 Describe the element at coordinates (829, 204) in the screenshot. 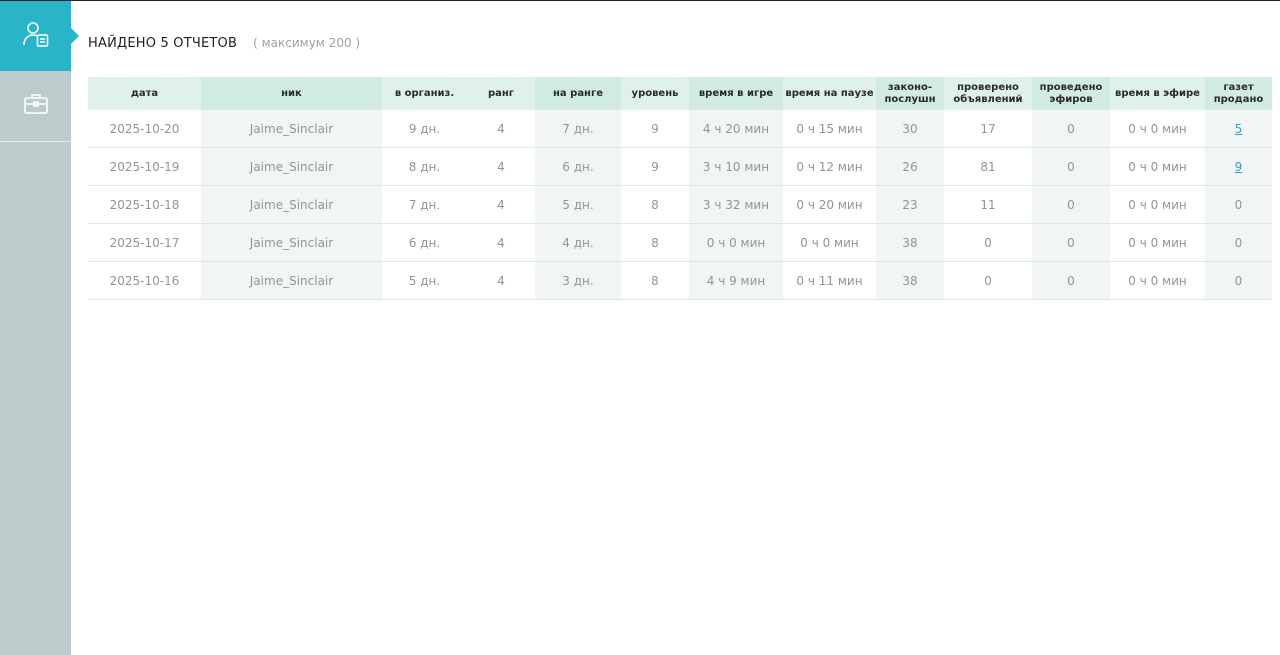

I see `table-cell: 0 ч 20 мин` at that location.